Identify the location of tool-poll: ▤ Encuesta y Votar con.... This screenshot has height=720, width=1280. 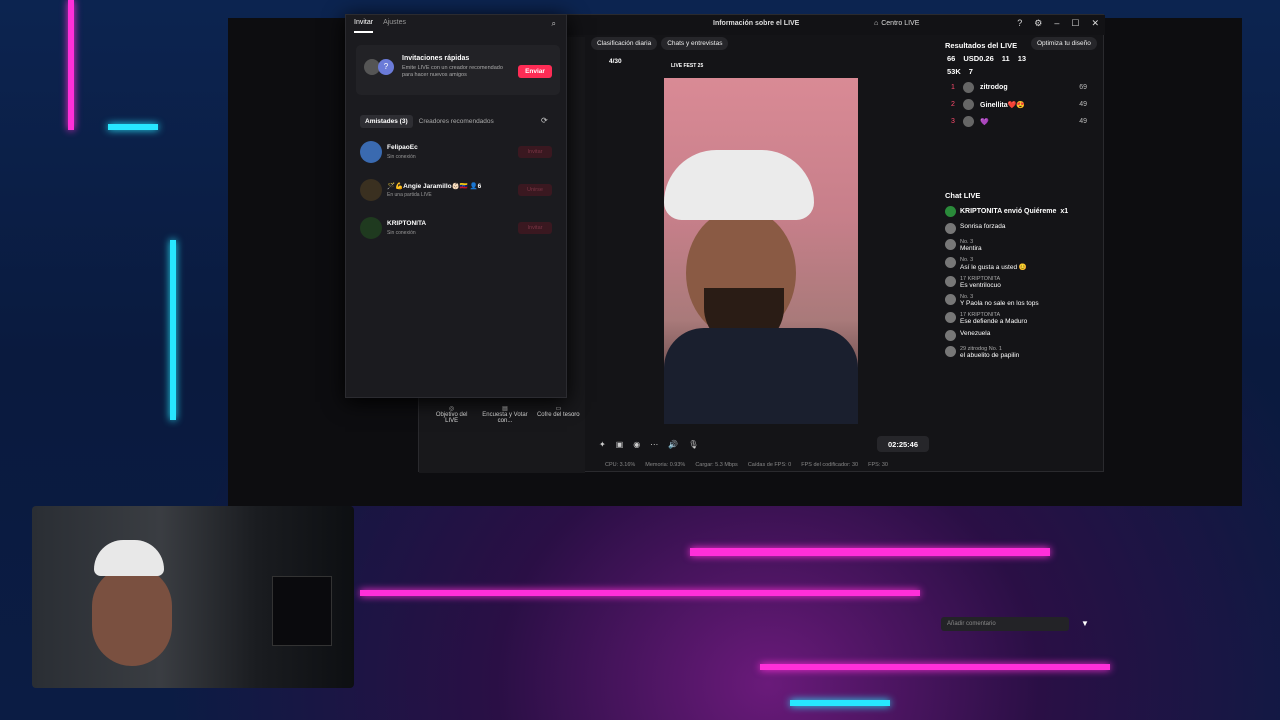
(505, 414).